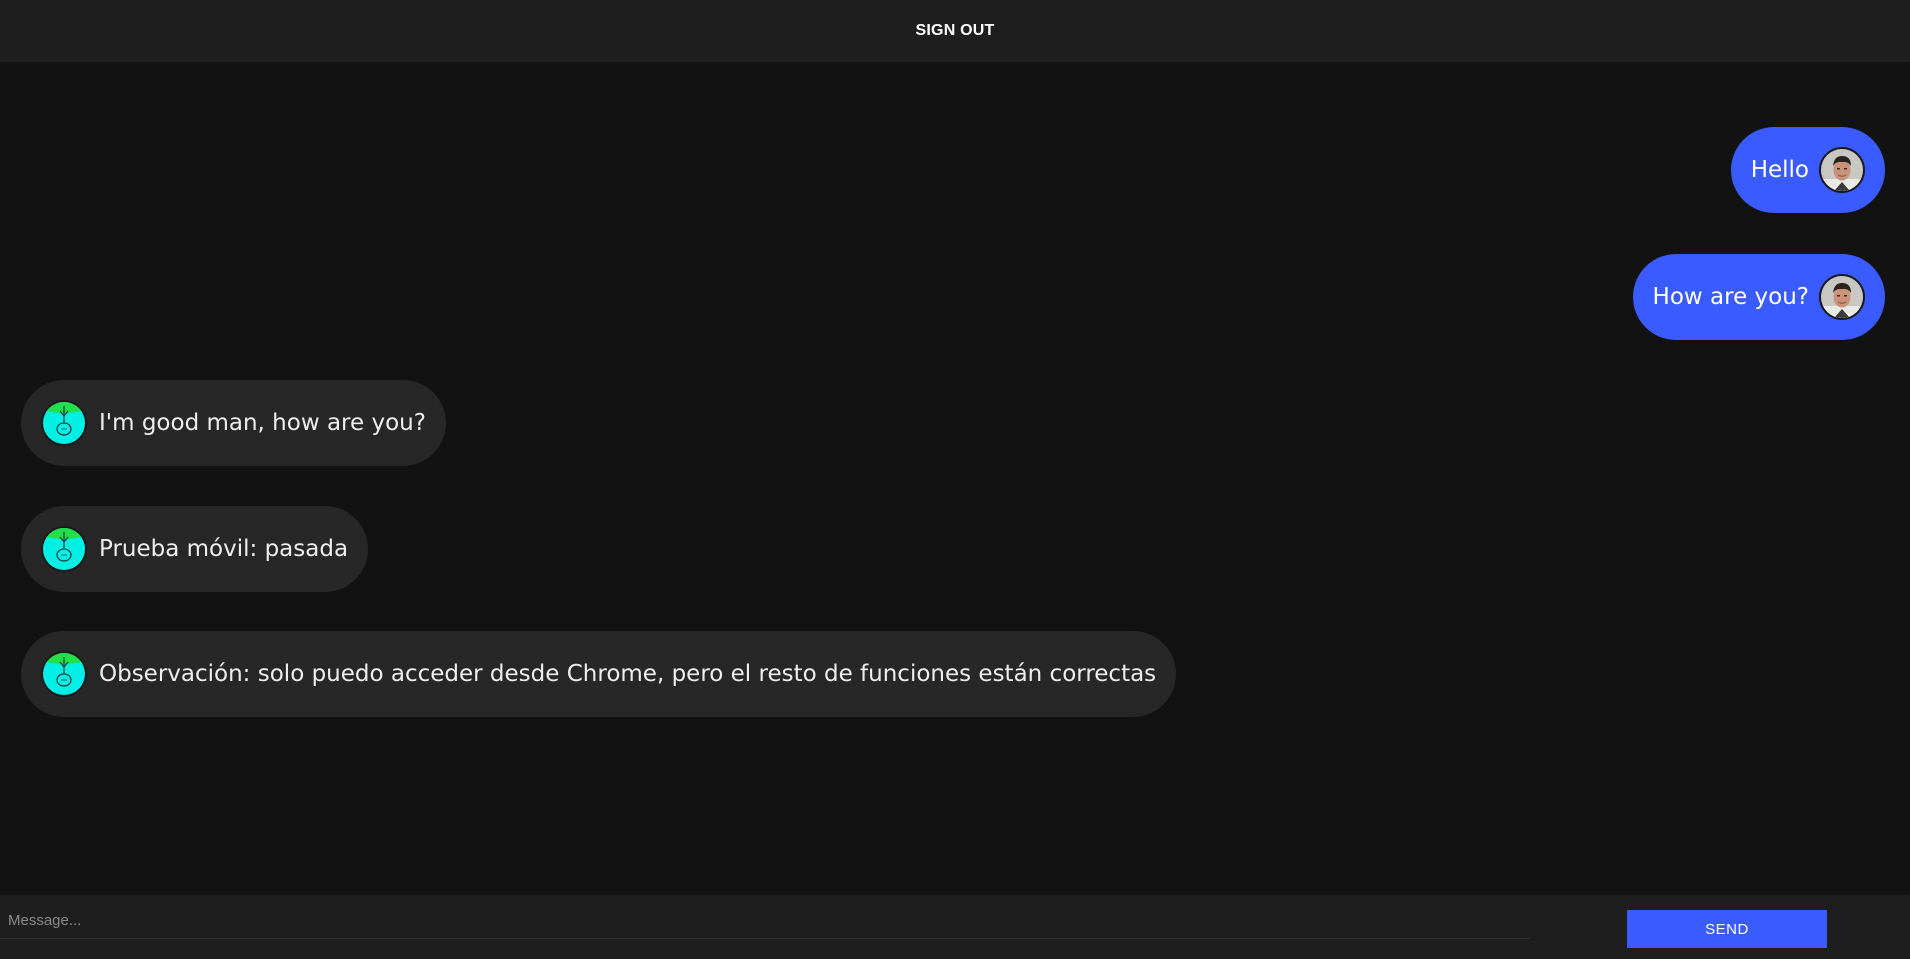  I want to click on composer-bar: SEND, so click(955, 927).